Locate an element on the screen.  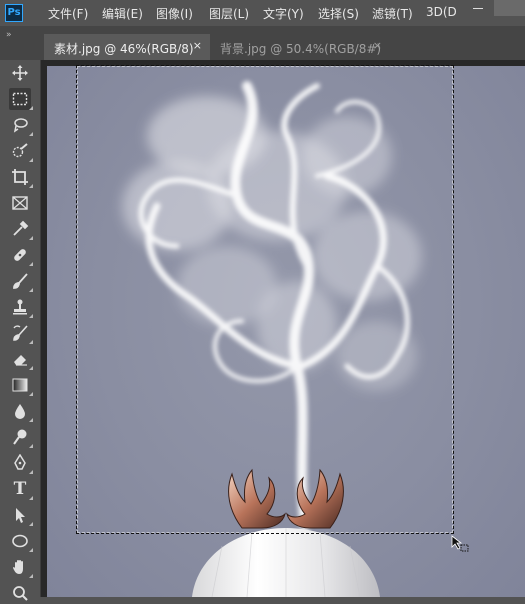
tools-panel: T is located at coordinates (20, 330).